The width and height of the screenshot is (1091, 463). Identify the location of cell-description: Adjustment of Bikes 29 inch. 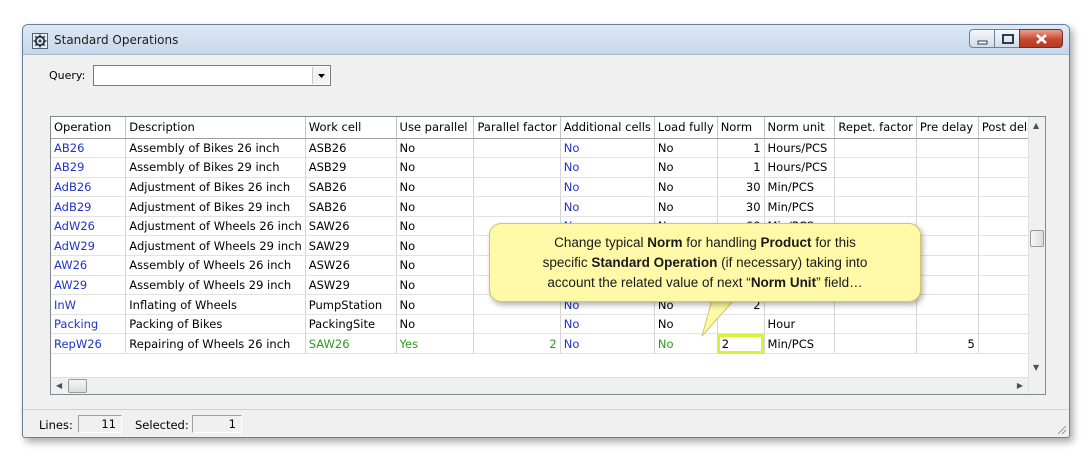
(215, 206).